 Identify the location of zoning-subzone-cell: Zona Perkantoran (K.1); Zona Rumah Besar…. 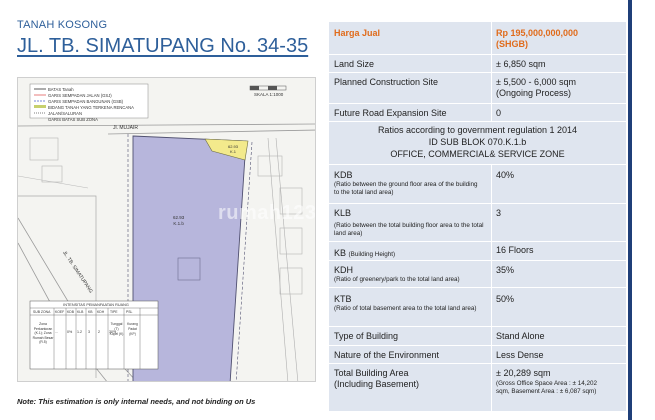
(43, 333).